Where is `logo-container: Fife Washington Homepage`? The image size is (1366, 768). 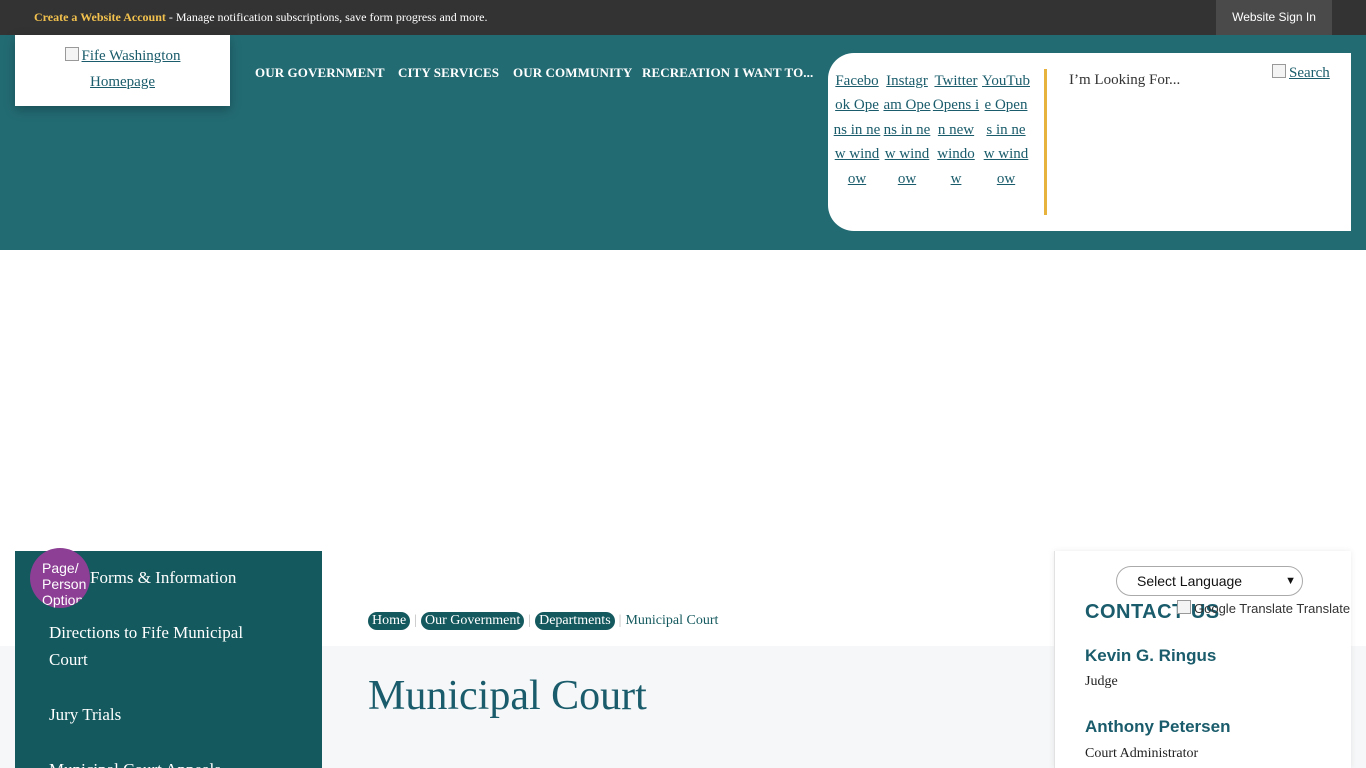
logo-container: Fife Washington Homepage is located at coordinates (122, 70).